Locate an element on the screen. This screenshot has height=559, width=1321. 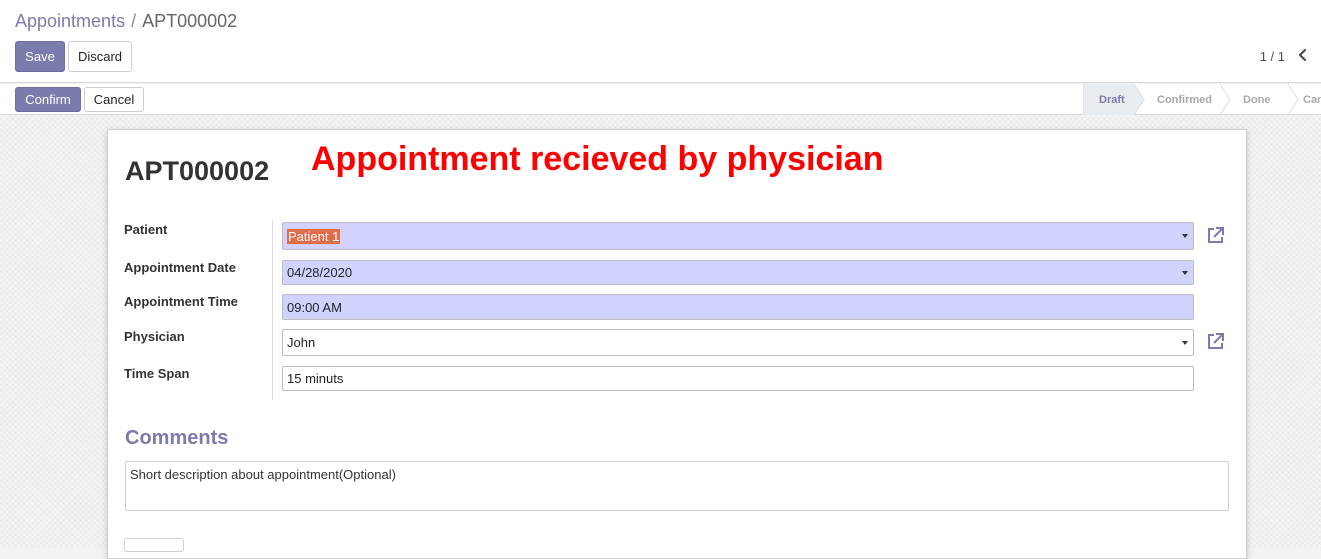
appointment-time-input: 09:00 AM is located at coordinates (738, 307).